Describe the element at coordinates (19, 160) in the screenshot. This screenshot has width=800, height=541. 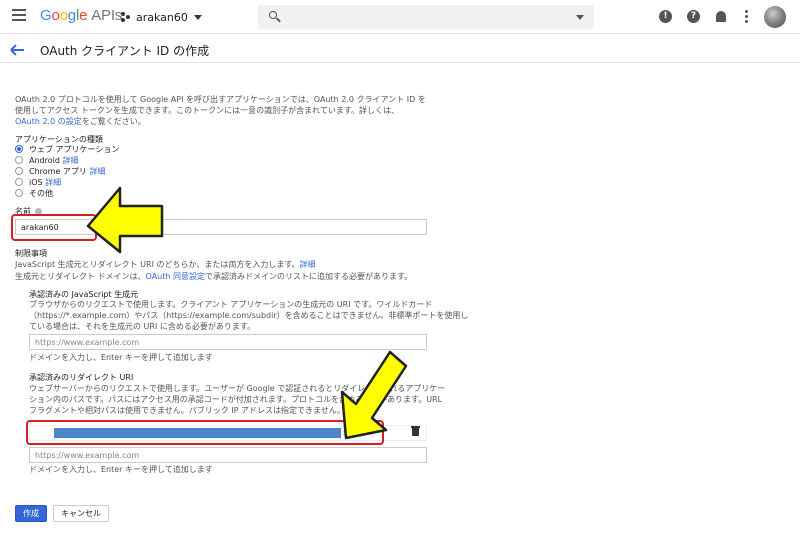
I see `radio-android` at that location.